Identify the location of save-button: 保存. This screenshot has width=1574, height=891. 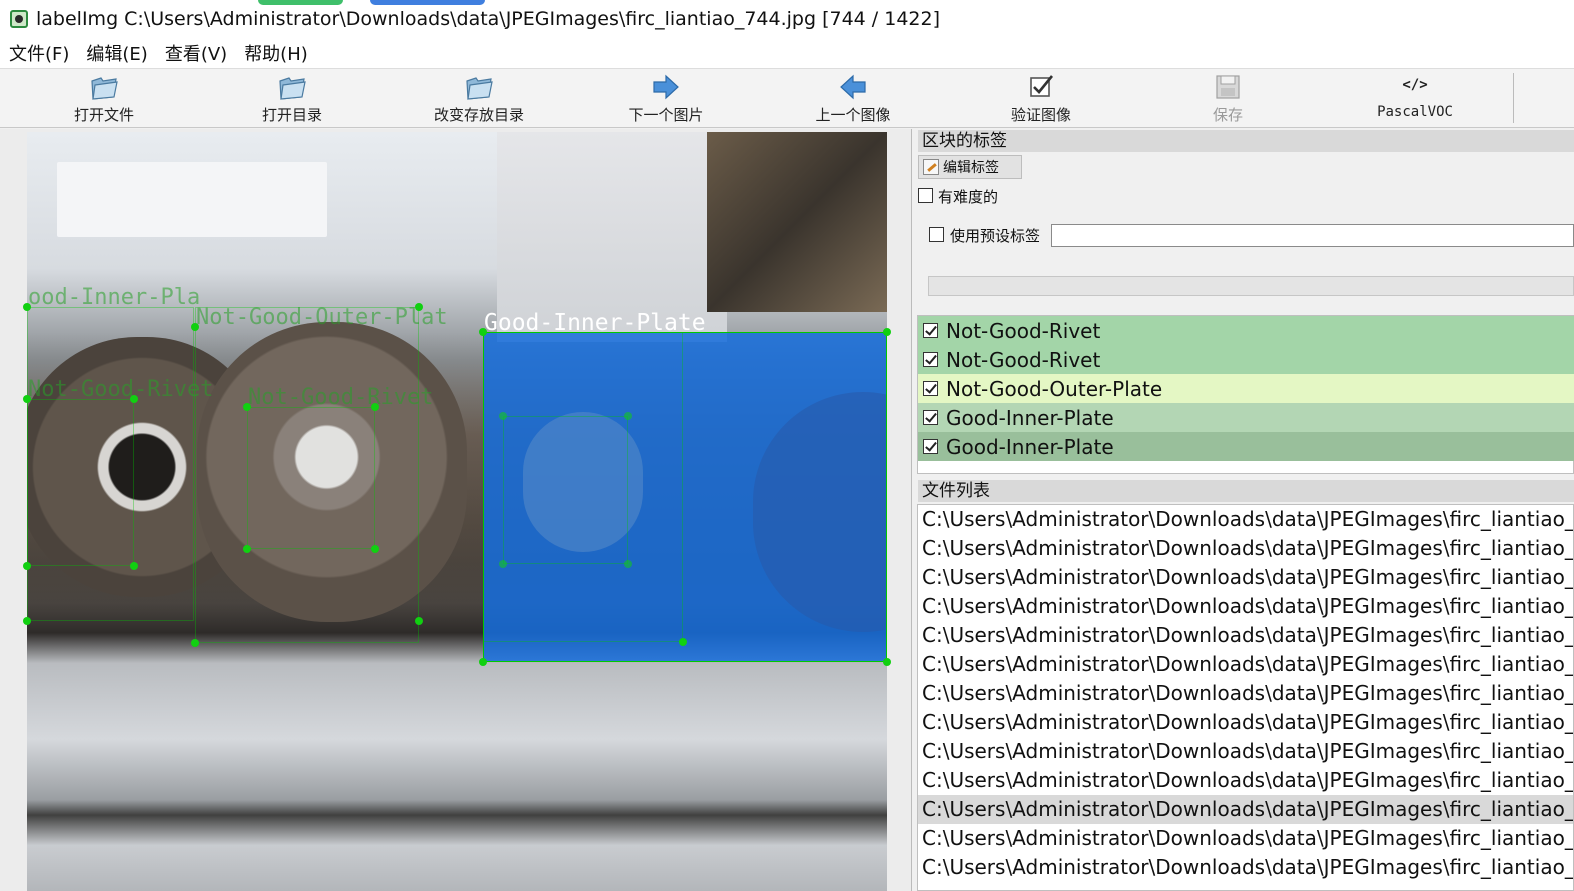
(1228, 99).